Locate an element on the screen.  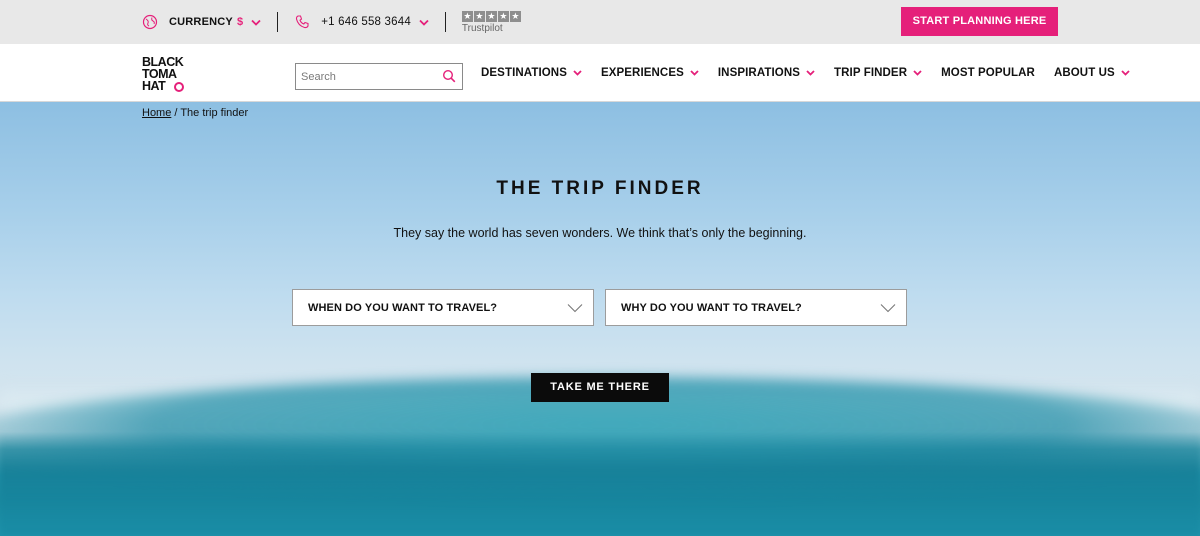
logo-line-3: HAT is located at coordinates (154, 86).